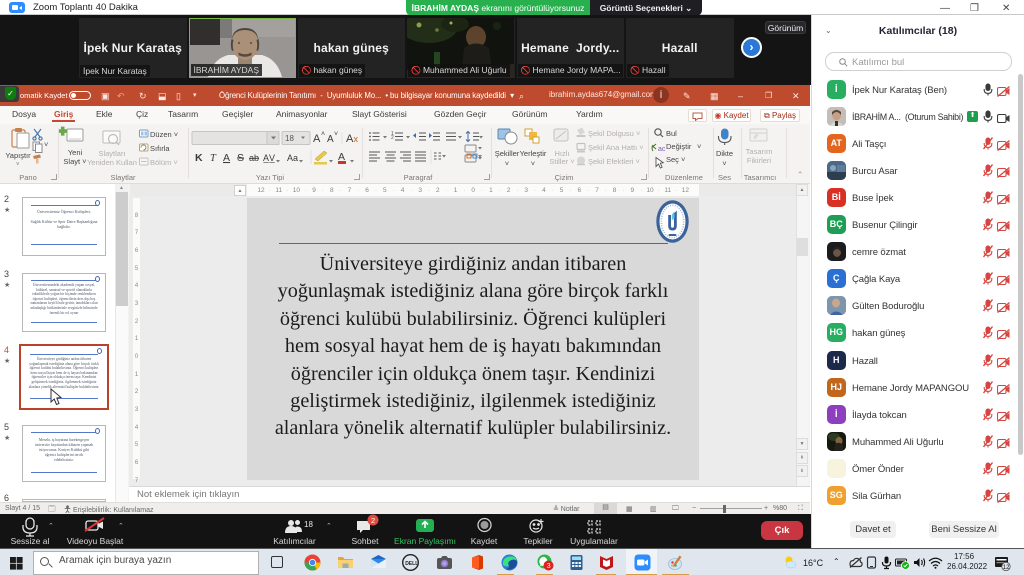  Describe the element at coordinates (373, 520) in the screenshot. I see `svg-text: 2` at that location.